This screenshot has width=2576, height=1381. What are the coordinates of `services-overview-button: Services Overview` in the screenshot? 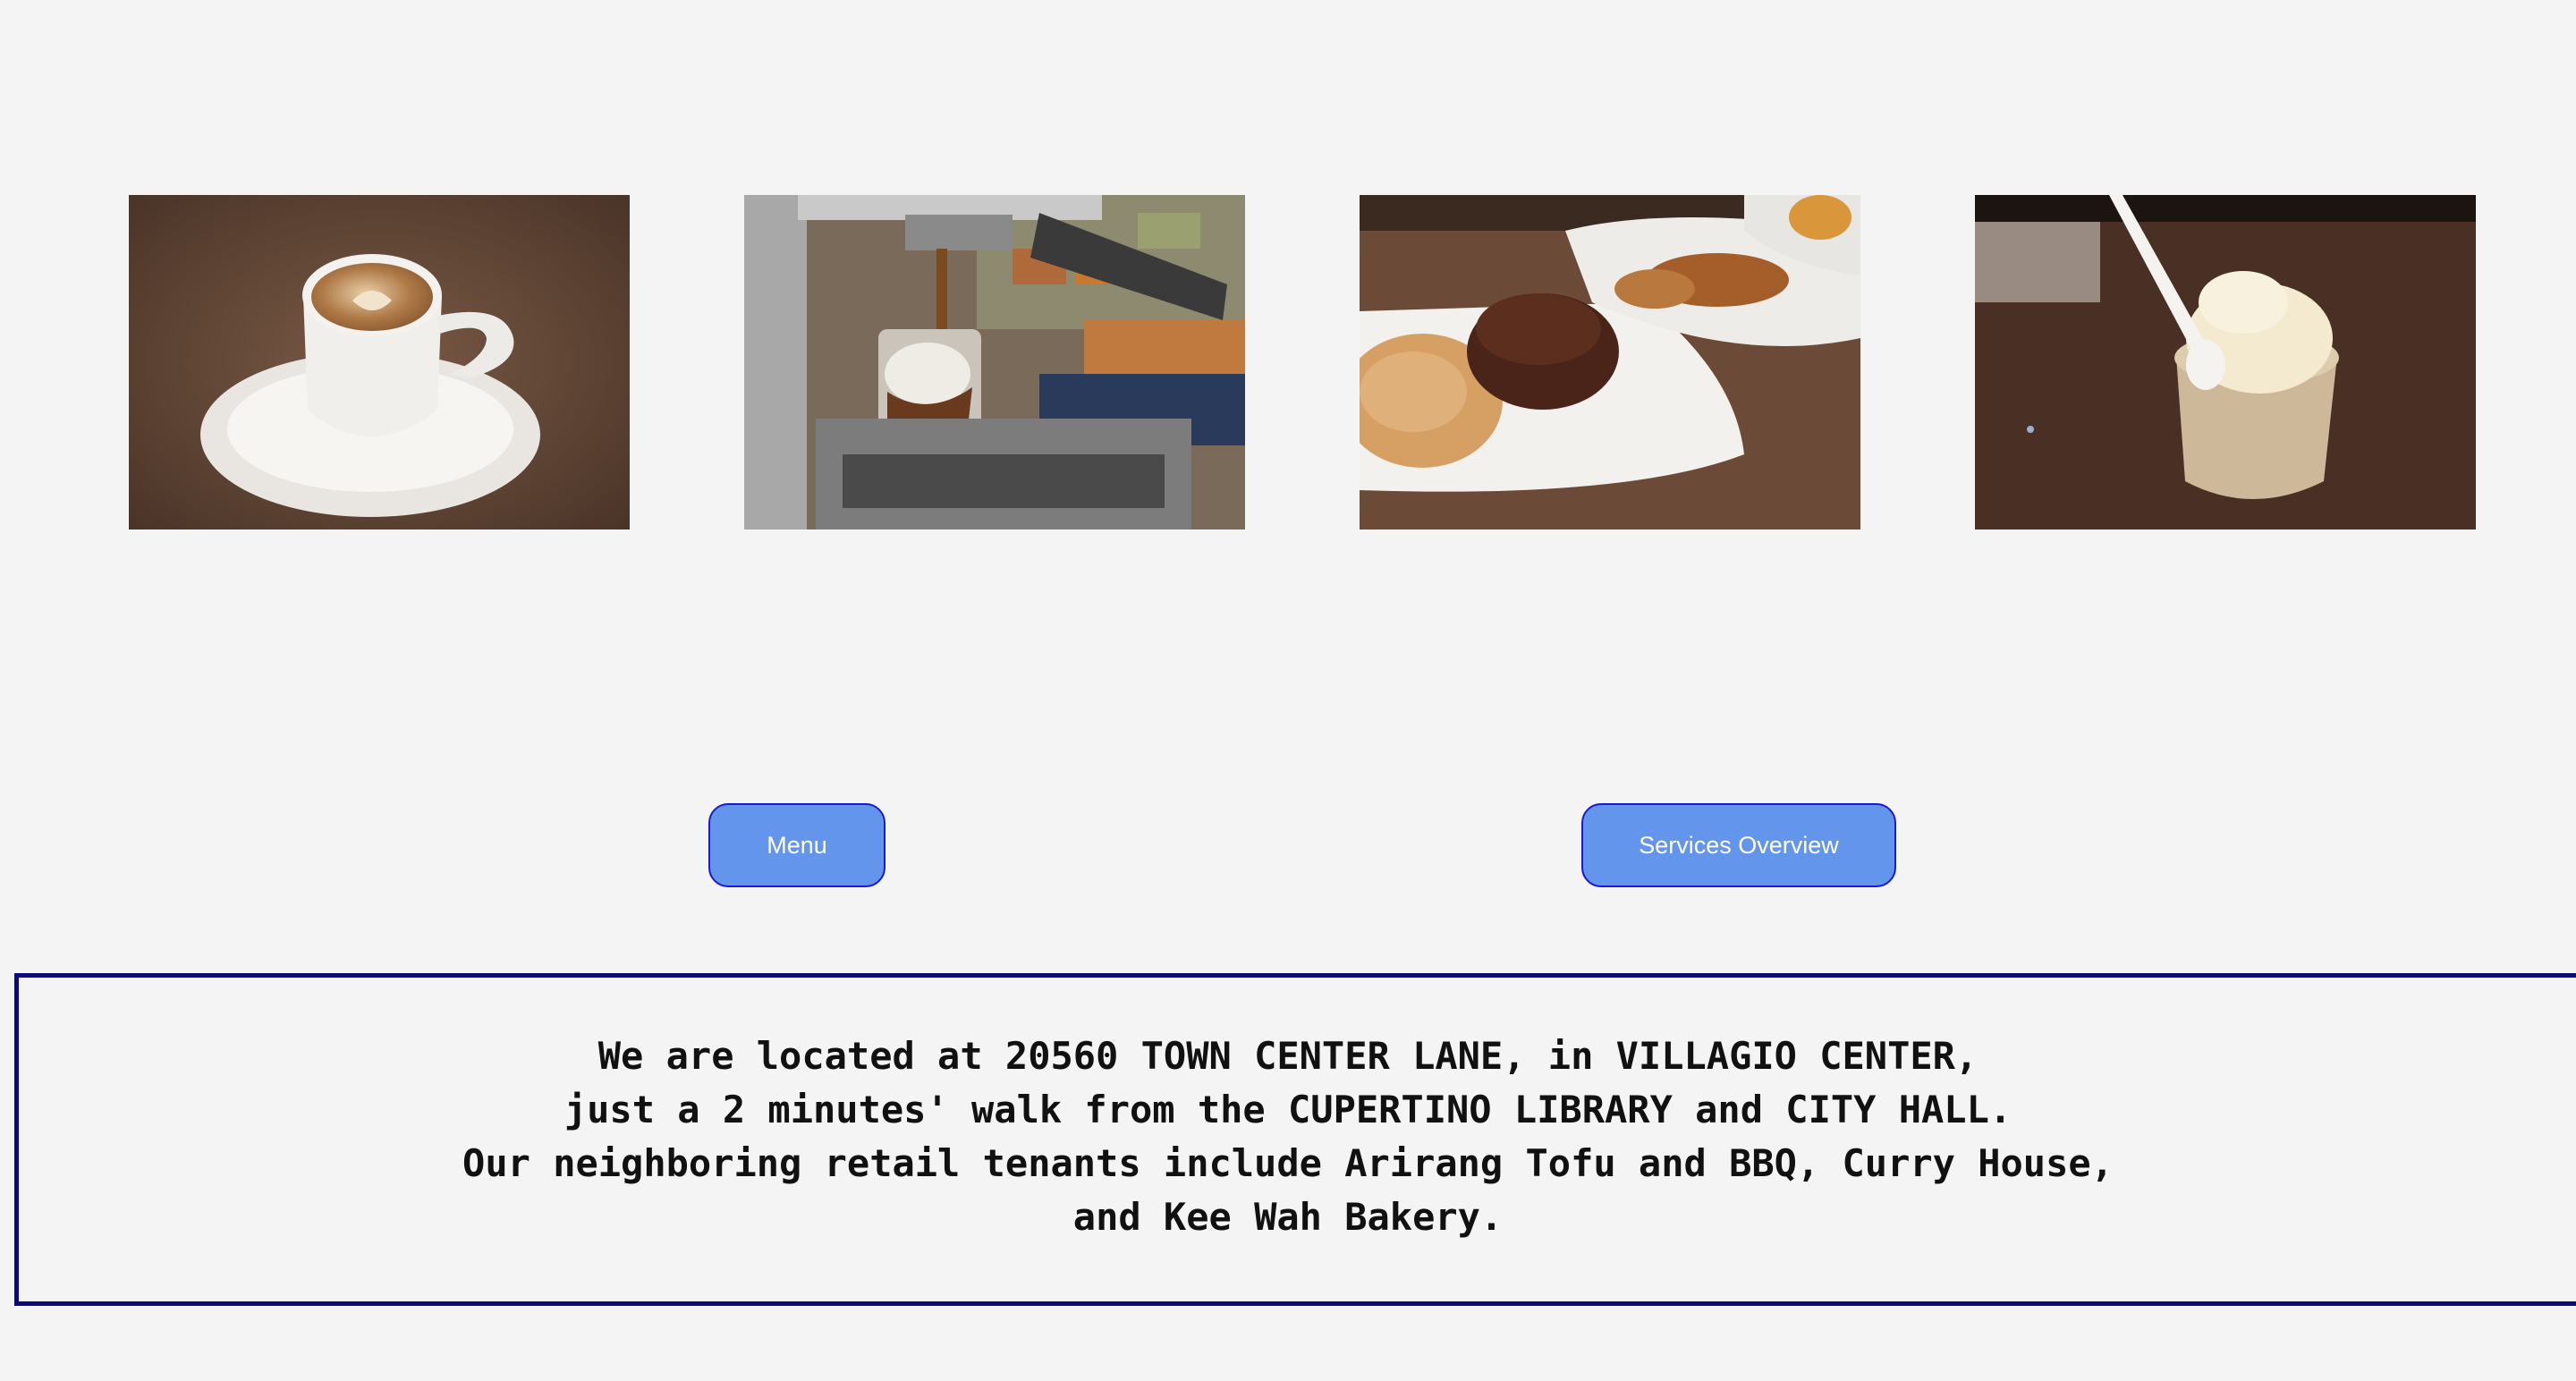 It's located at (1738, 845).